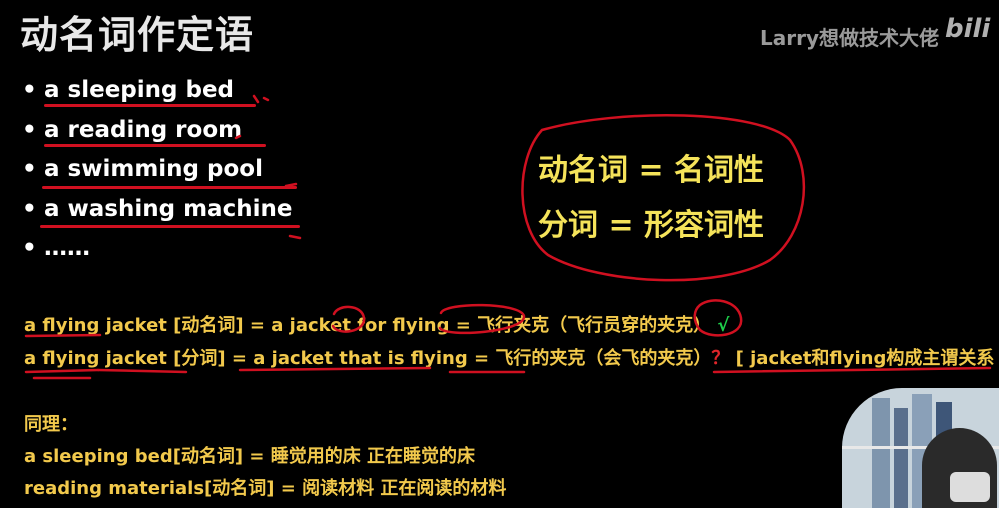 The height and width of the screenshot is (508, 999). I want to click on underline-line2a, so click(62, 374).